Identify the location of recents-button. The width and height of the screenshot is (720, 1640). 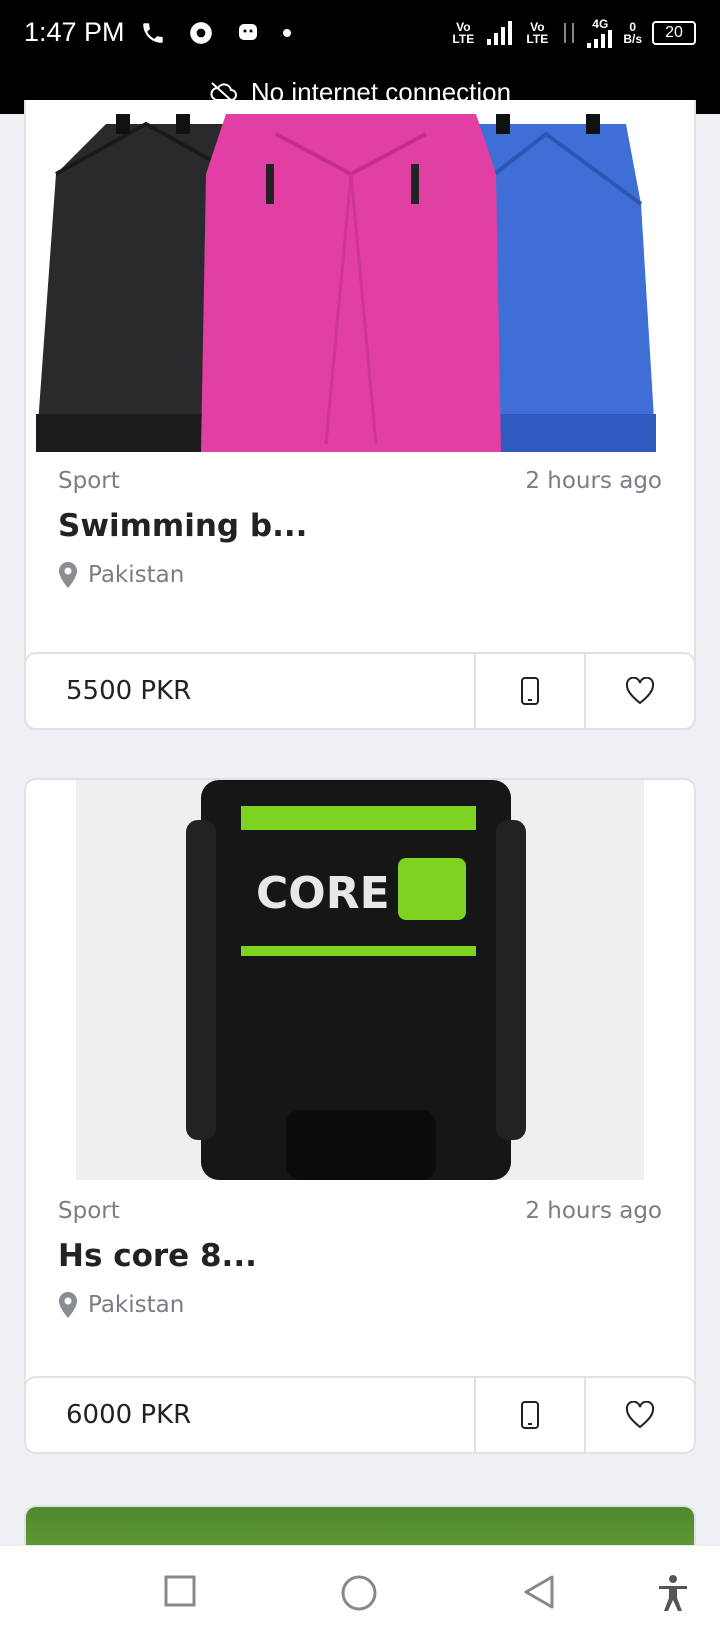
(180, 1593).